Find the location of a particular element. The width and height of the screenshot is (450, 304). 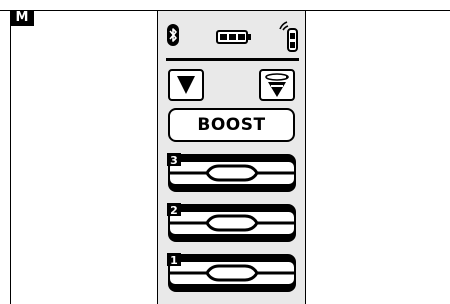

level-2-button: 2 is located at coordinates (232, 223).